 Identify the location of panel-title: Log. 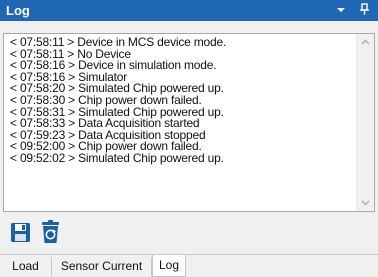
(18, 10).